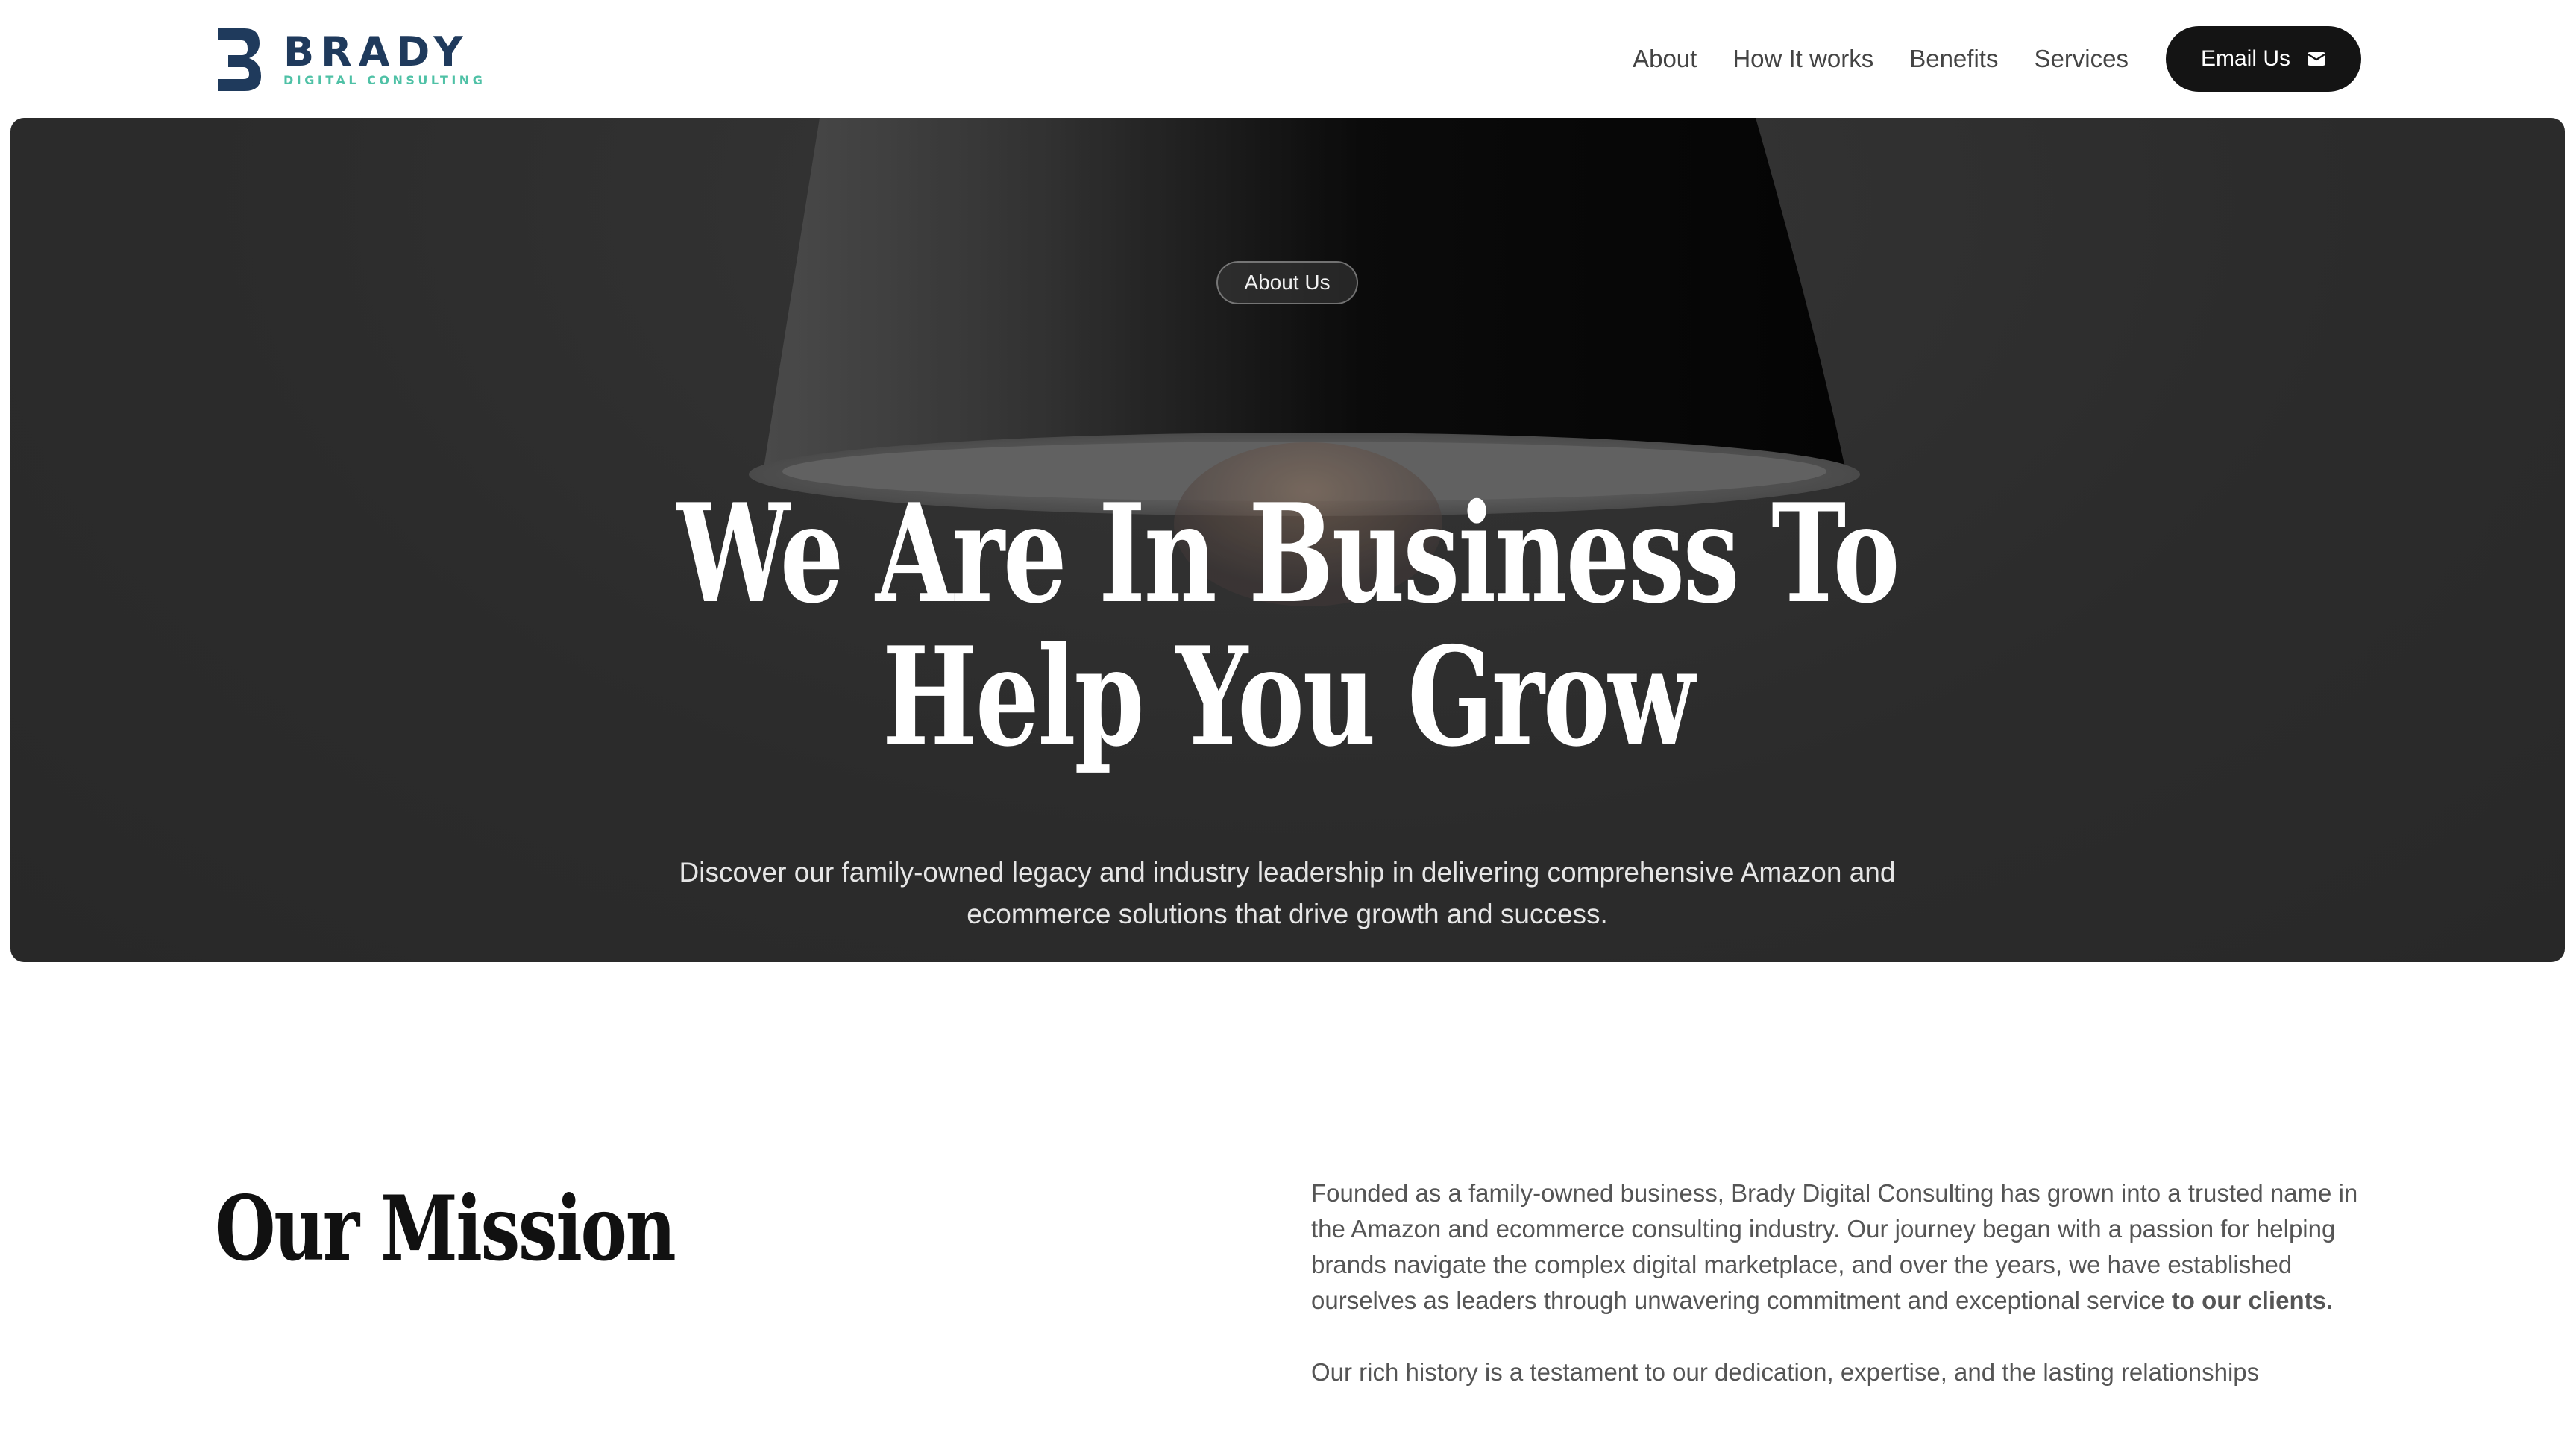 The image size is (2576, 1429). I want to click on mission-heading: Our Mission, so click(446, 1228).